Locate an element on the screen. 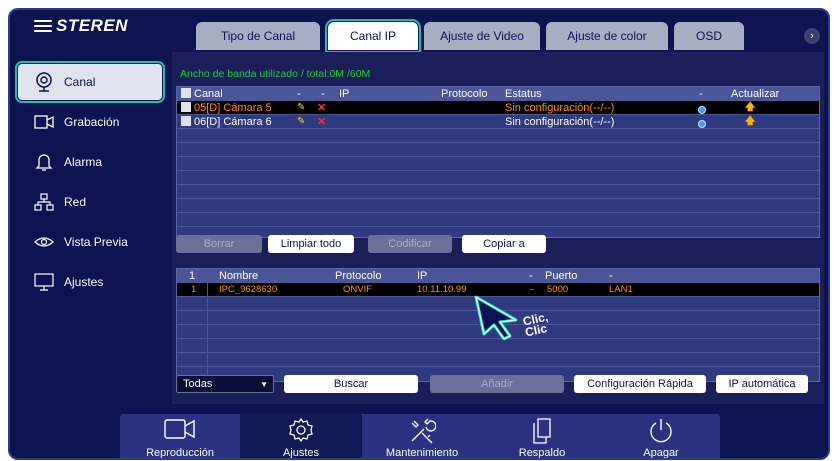 This screenshot has width=836, height=461. bell-icon is located at coordinates (44, 162).